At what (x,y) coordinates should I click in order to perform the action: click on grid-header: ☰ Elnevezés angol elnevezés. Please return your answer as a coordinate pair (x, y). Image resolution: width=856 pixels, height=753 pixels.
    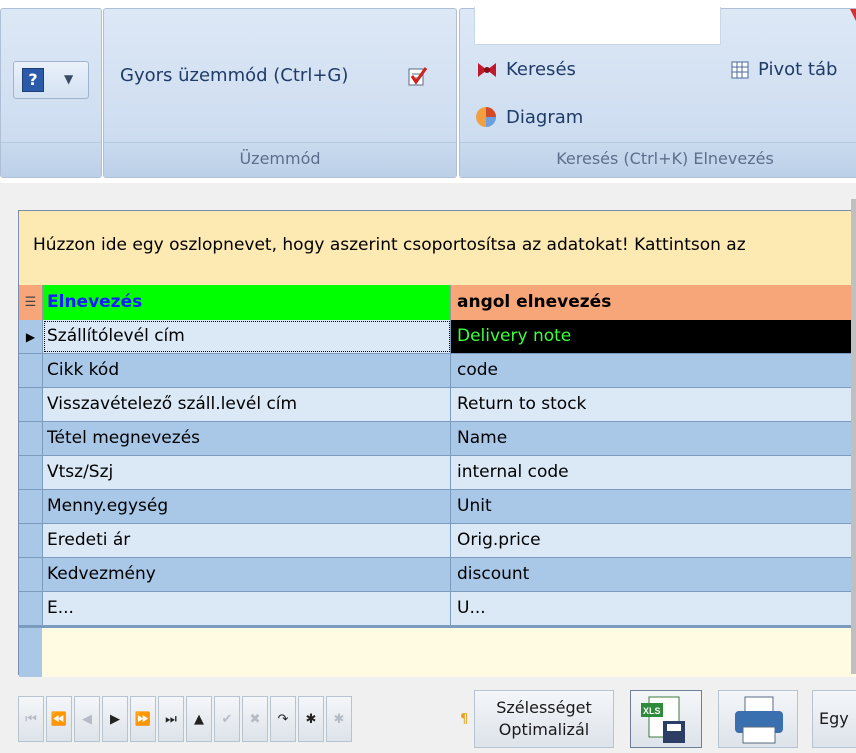
    Looking at the image, I should click on (437, 302).